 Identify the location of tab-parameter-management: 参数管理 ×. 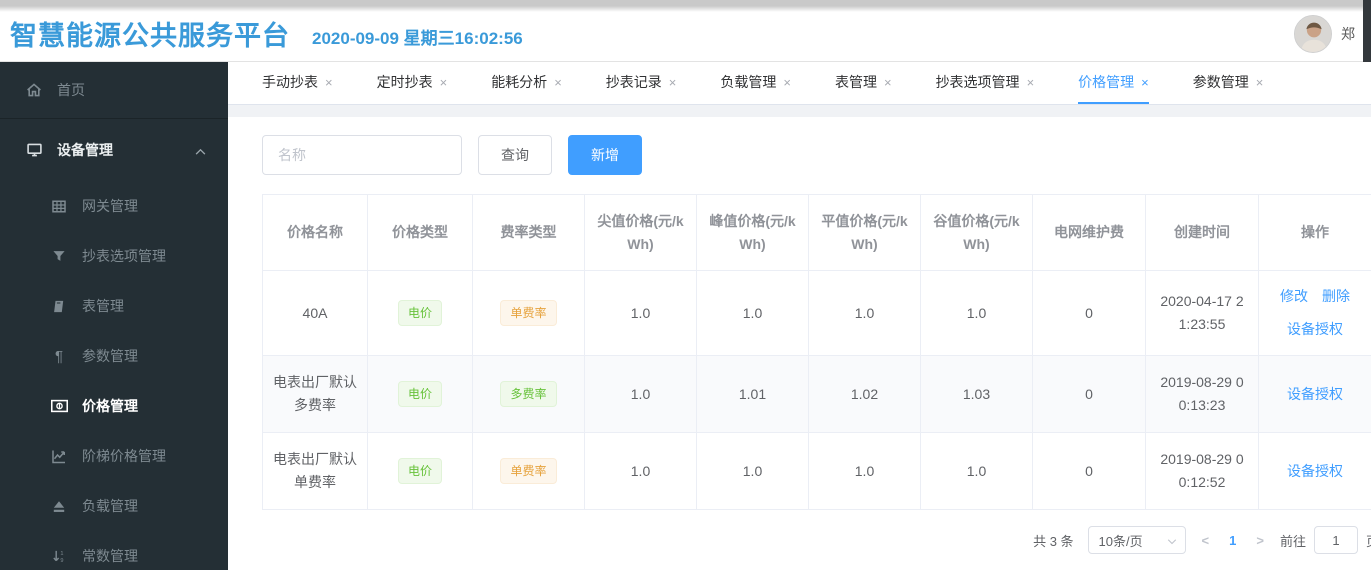
(1228, 83).